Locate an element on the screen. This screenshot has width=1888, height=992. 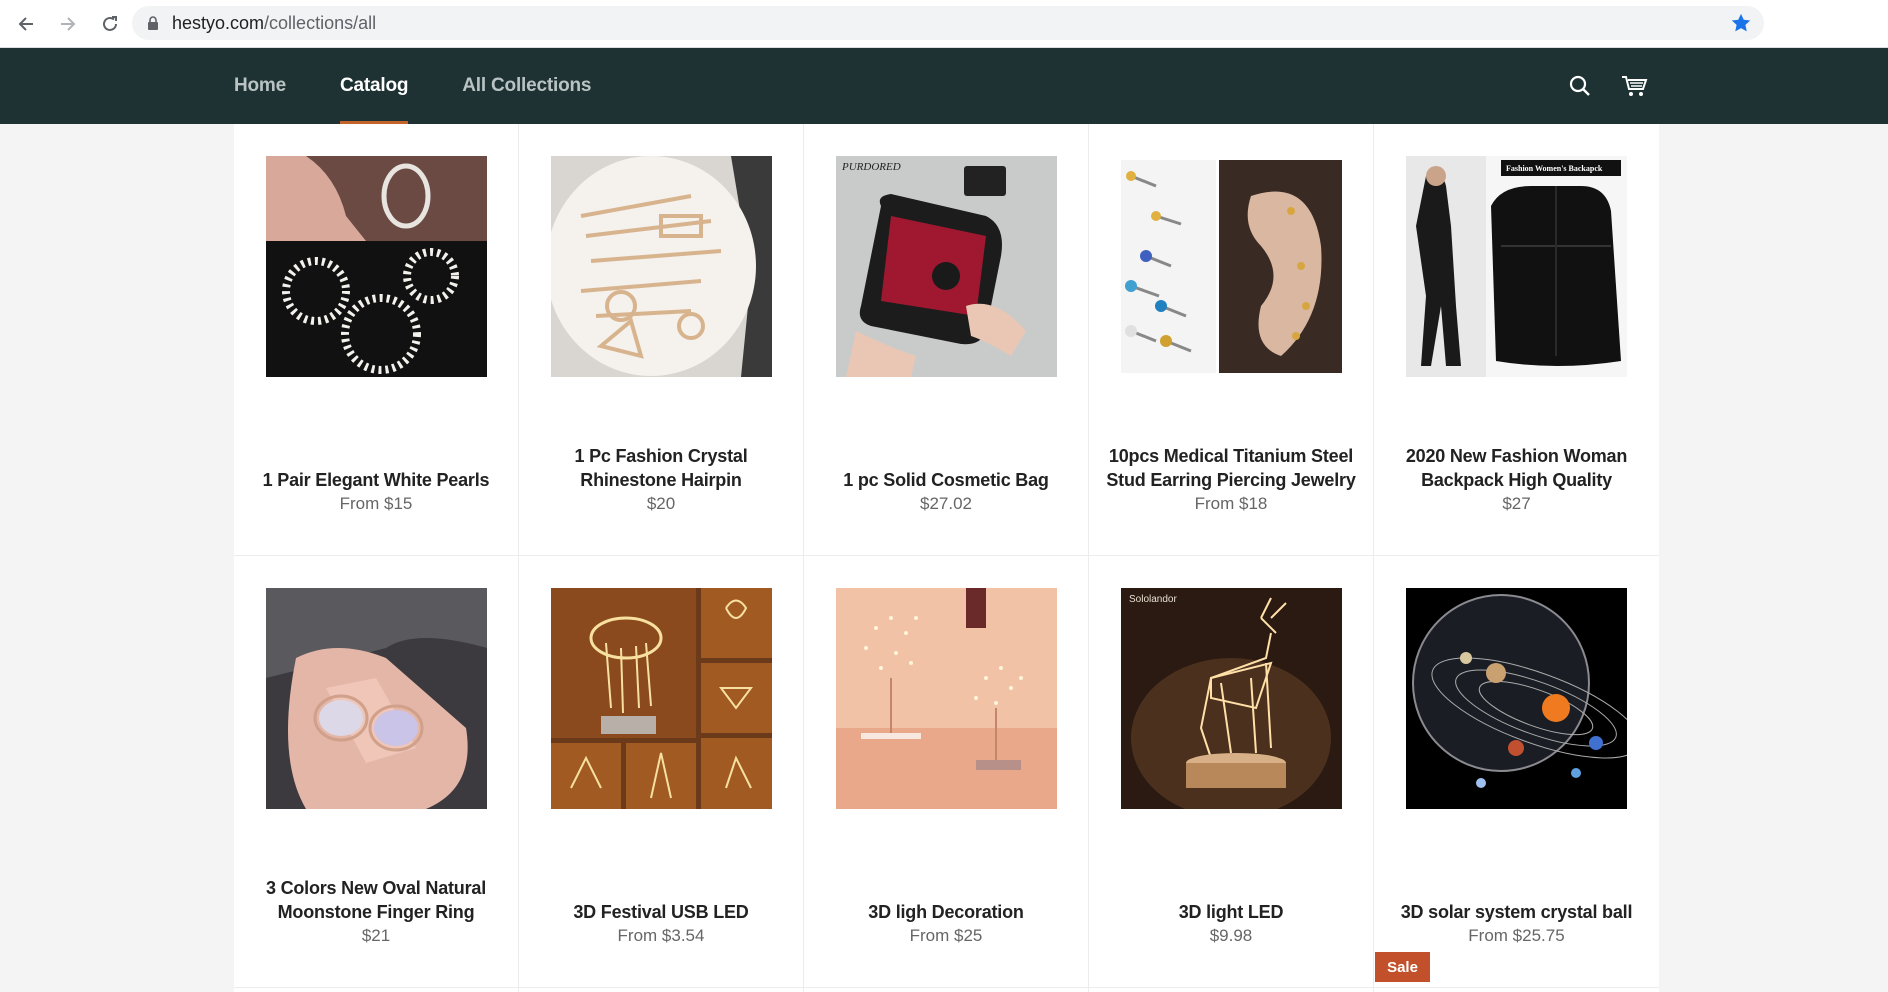
product-title: 3D solar system crystal ball is located at coordinates (1517, 912).